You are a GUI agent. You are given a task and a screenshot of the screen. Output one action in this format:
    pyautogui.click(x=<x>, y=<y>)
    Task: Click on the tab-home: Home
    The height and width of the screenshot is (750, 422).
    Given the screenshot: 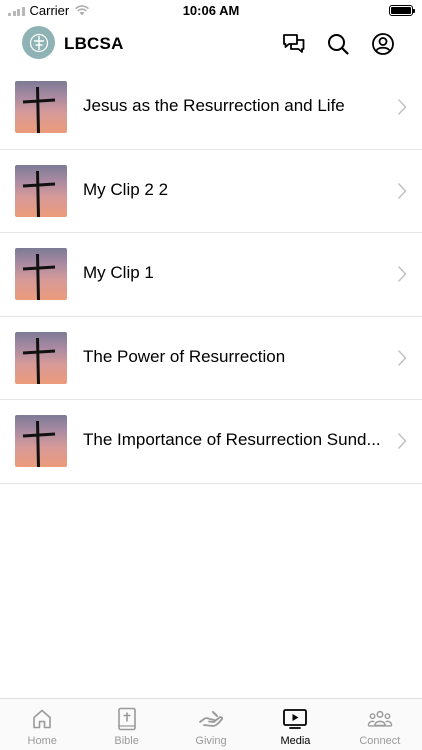 What is the action you would take?
    pyautogui.click(x=42, y=724)
    